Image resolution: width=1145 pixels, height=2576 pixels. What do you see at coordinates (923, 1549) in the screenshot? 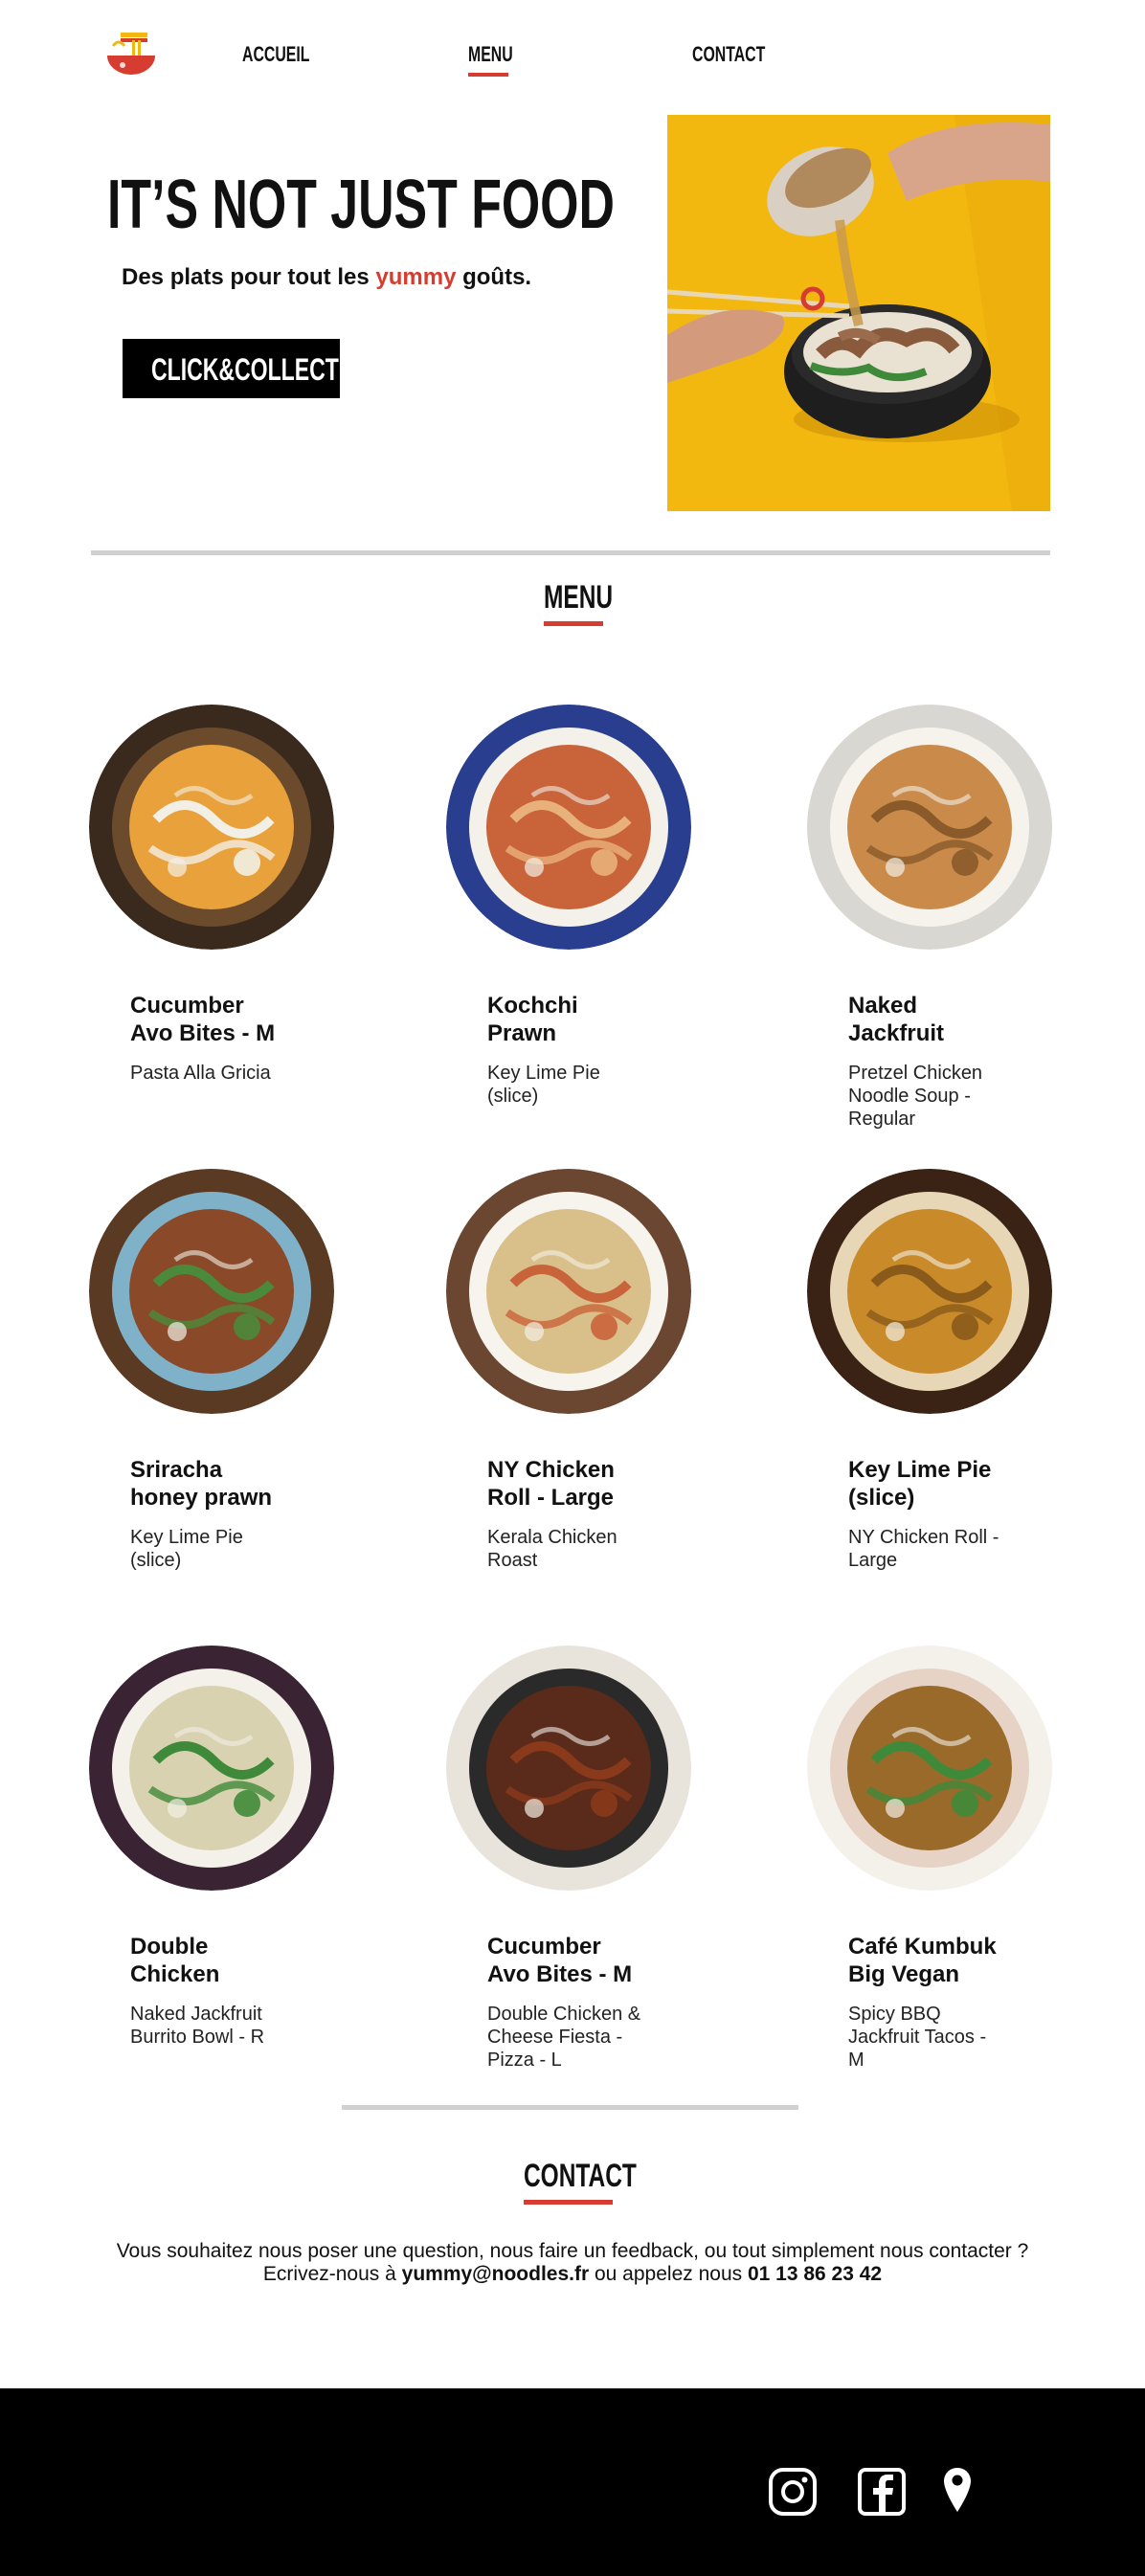
I see `dish-description: NY Chicken Roll - Large` at bounding box center [923, 1549].